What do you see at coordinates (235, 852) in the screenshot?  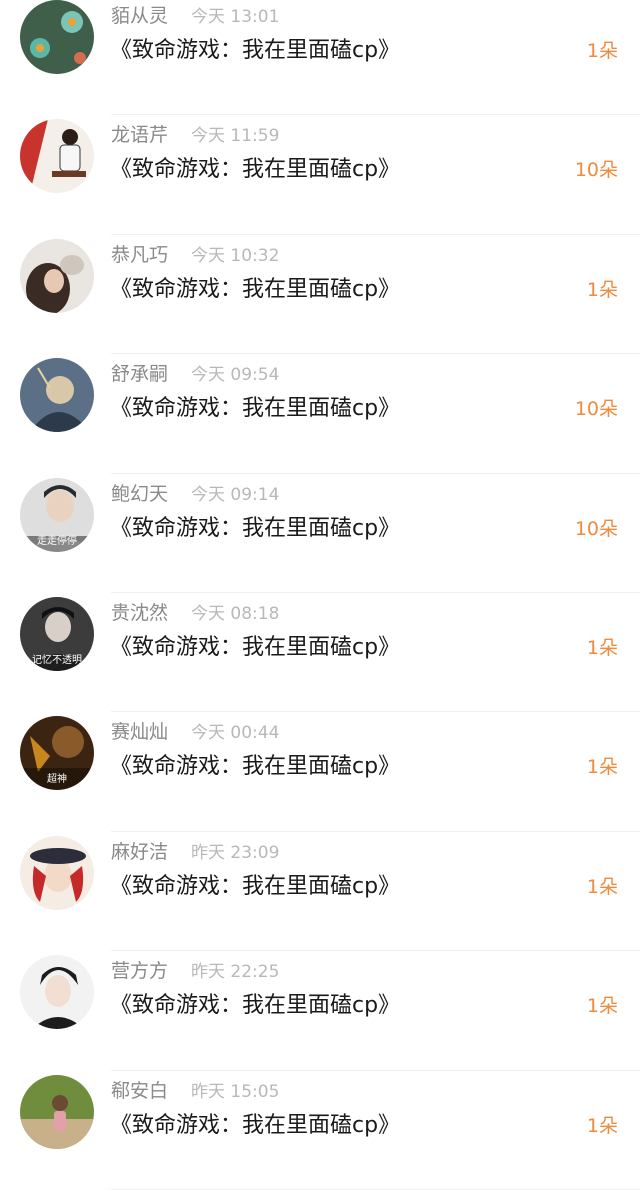 I see `gift-time: 昨天 23:09` at bounding box center [235, 852].